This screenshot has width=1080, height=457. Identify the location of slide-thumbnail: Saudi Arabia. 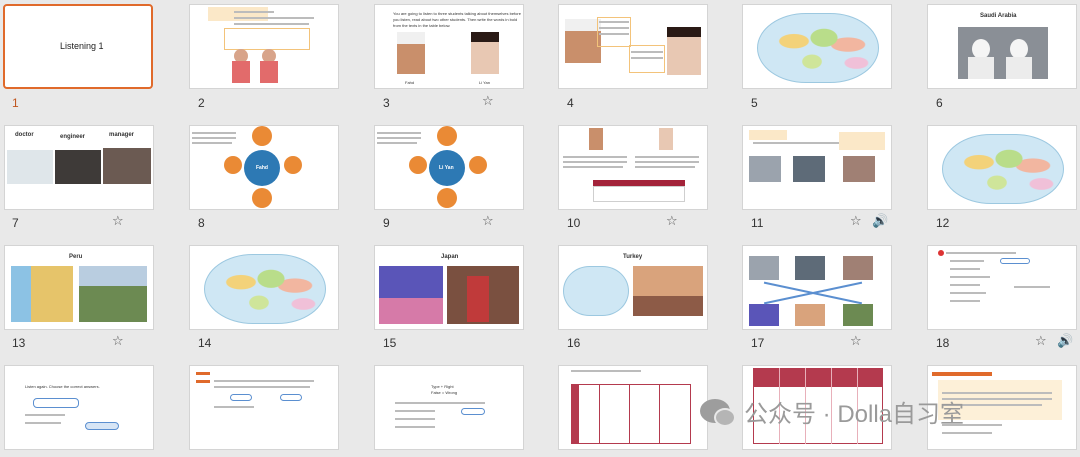
(1002, 46).